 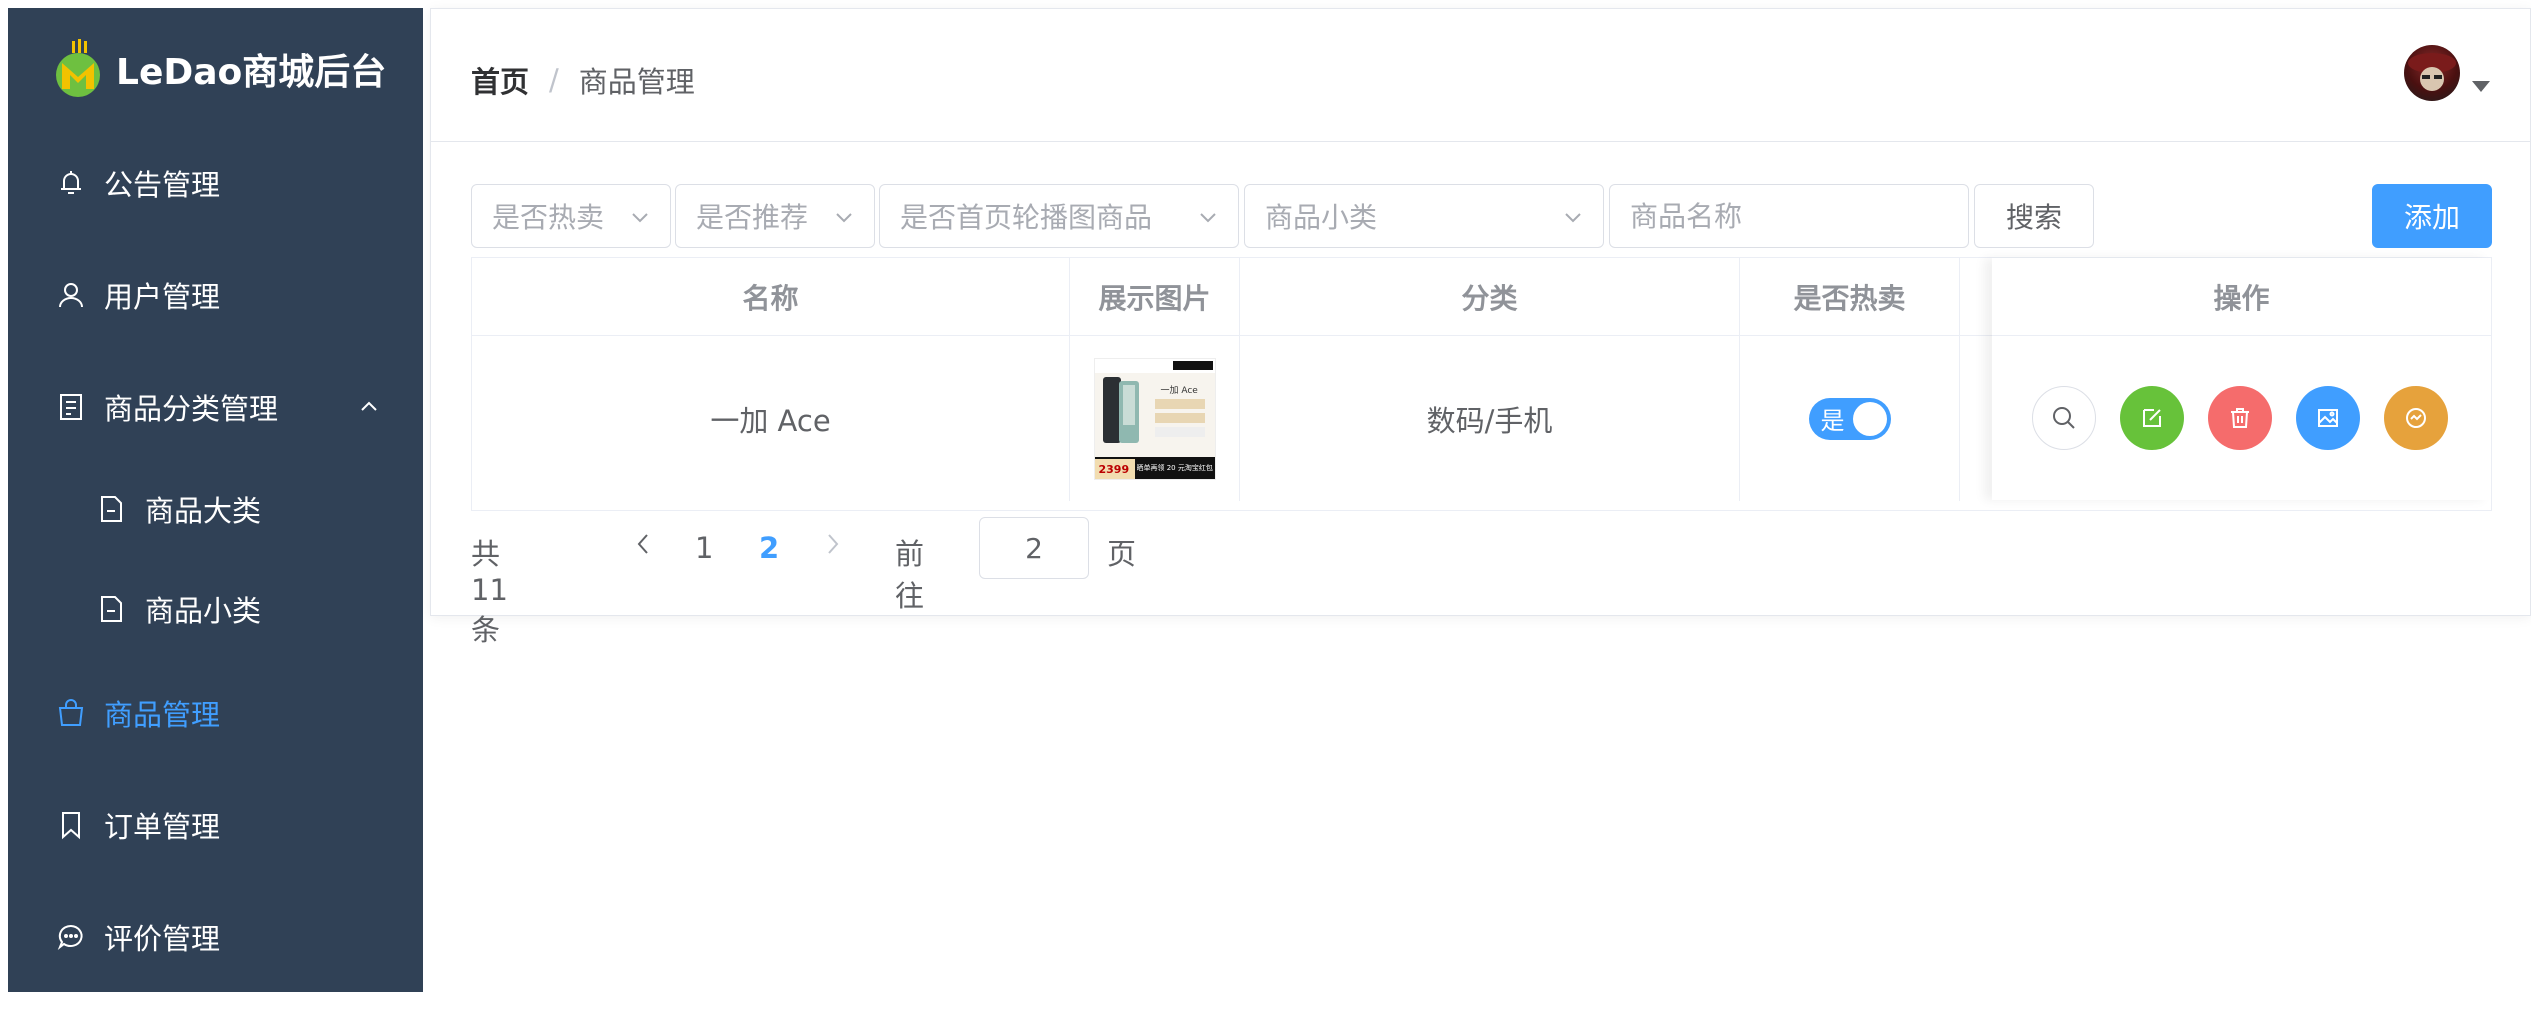 I want to click on edit-button, so click(x=2152, y=418).